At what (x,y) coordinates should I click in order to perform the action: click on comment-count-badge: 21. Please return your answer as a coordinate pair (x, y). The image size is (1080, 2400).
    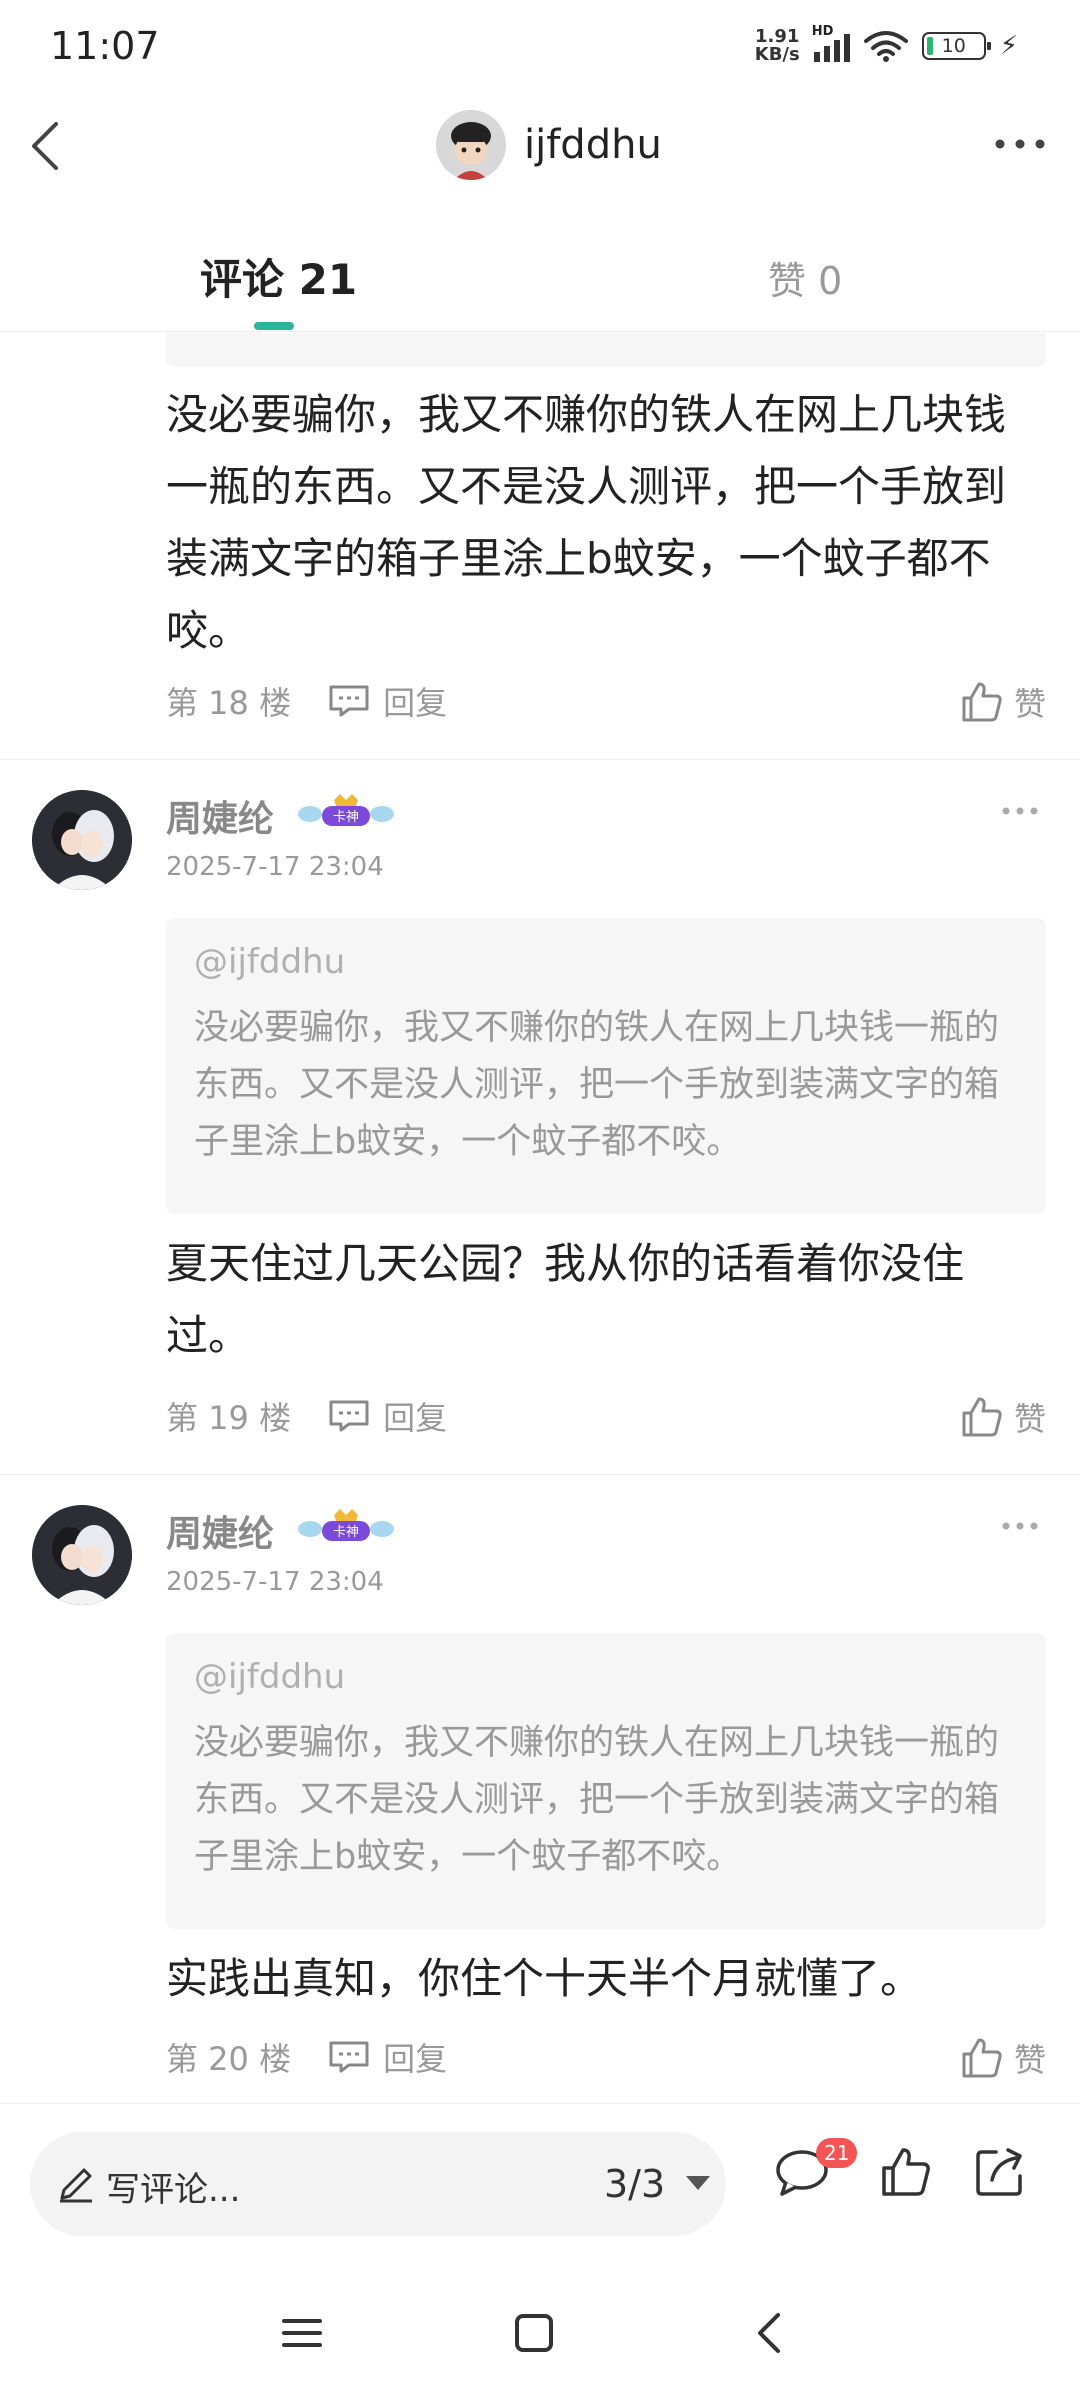
    Looking at the image, I should click on (837, 2153).